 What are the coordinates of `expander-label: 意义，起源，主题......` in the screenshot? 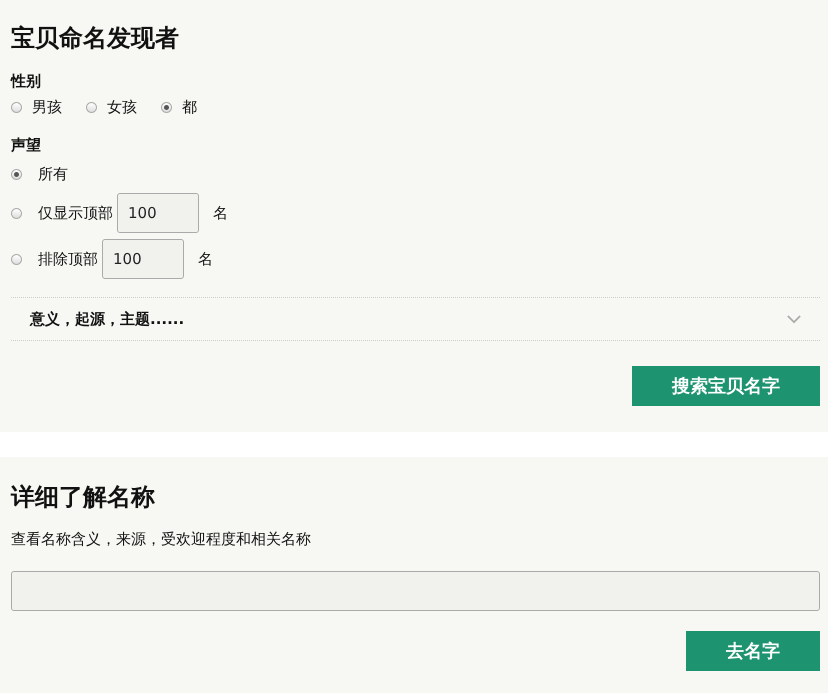 It's located at (107, 319).